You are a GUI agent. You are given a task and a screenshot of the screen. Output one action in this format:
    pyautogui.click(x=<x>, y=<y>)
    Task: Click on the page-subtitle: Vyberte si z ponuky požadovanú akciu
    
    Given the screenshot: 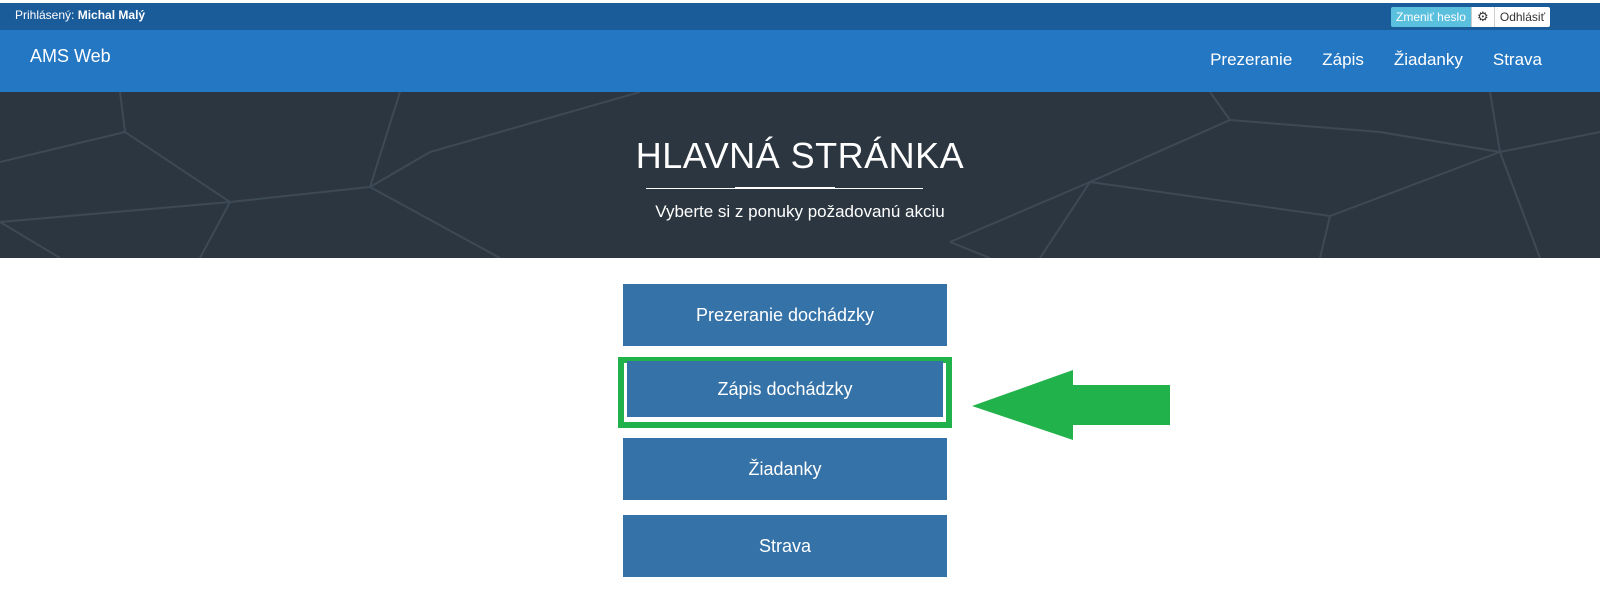 What is the action you would take?
    pyautogui.click(x=800, y=211)
    